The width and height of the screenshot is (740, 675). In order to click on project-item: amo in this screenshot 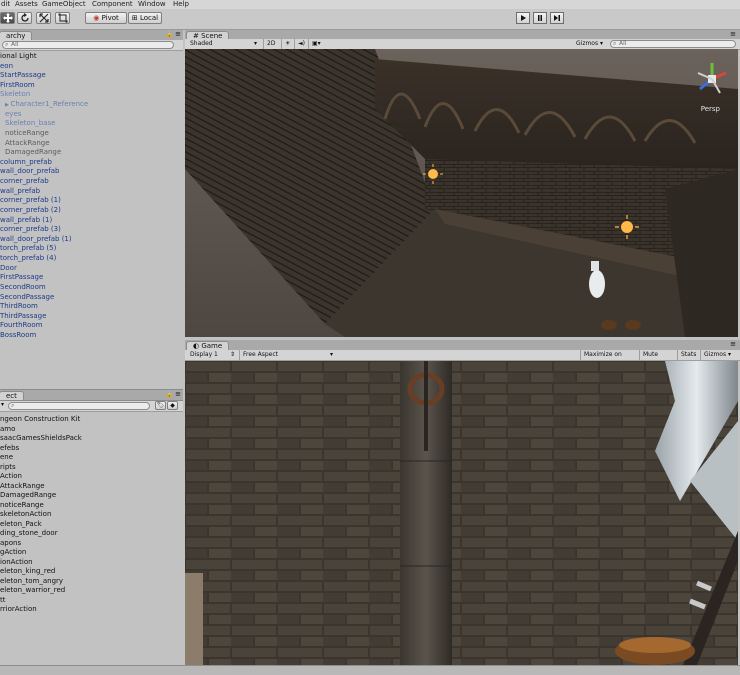, I will do `click(7, 429)`.